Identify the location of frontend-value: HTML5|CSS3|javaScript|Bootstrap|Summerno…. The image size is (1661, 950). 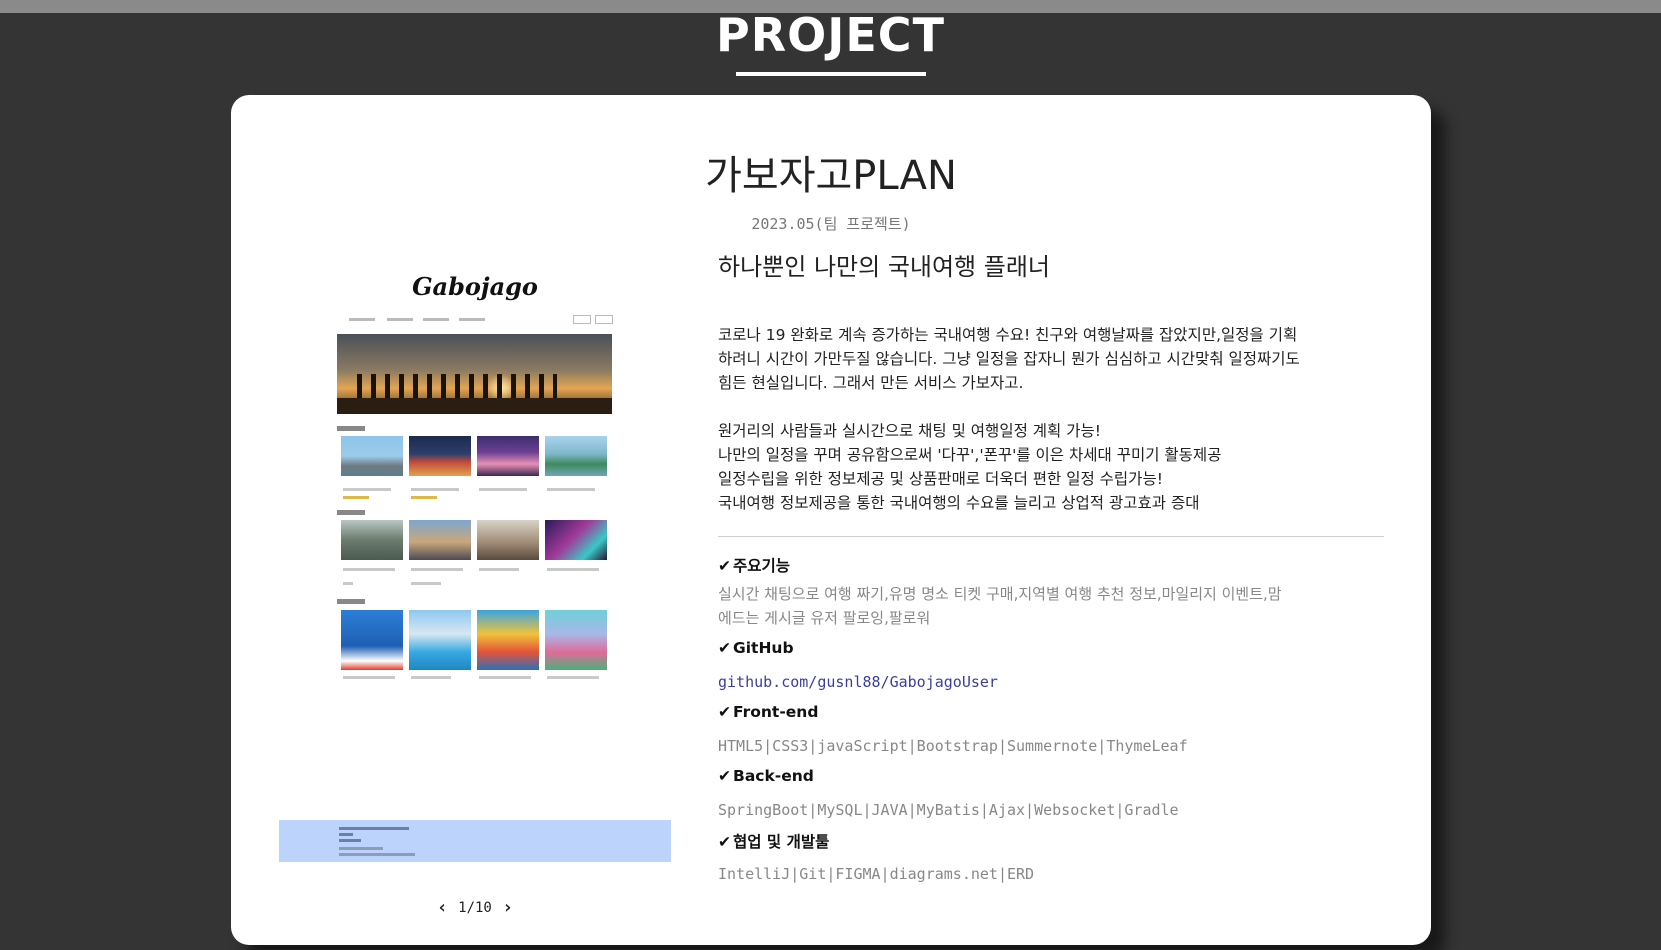
(953, 746).